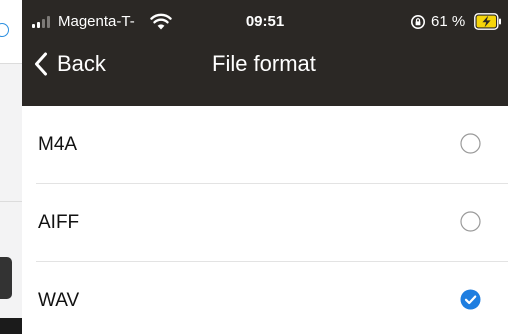  I want to click on background-divider, so click(11, 201).